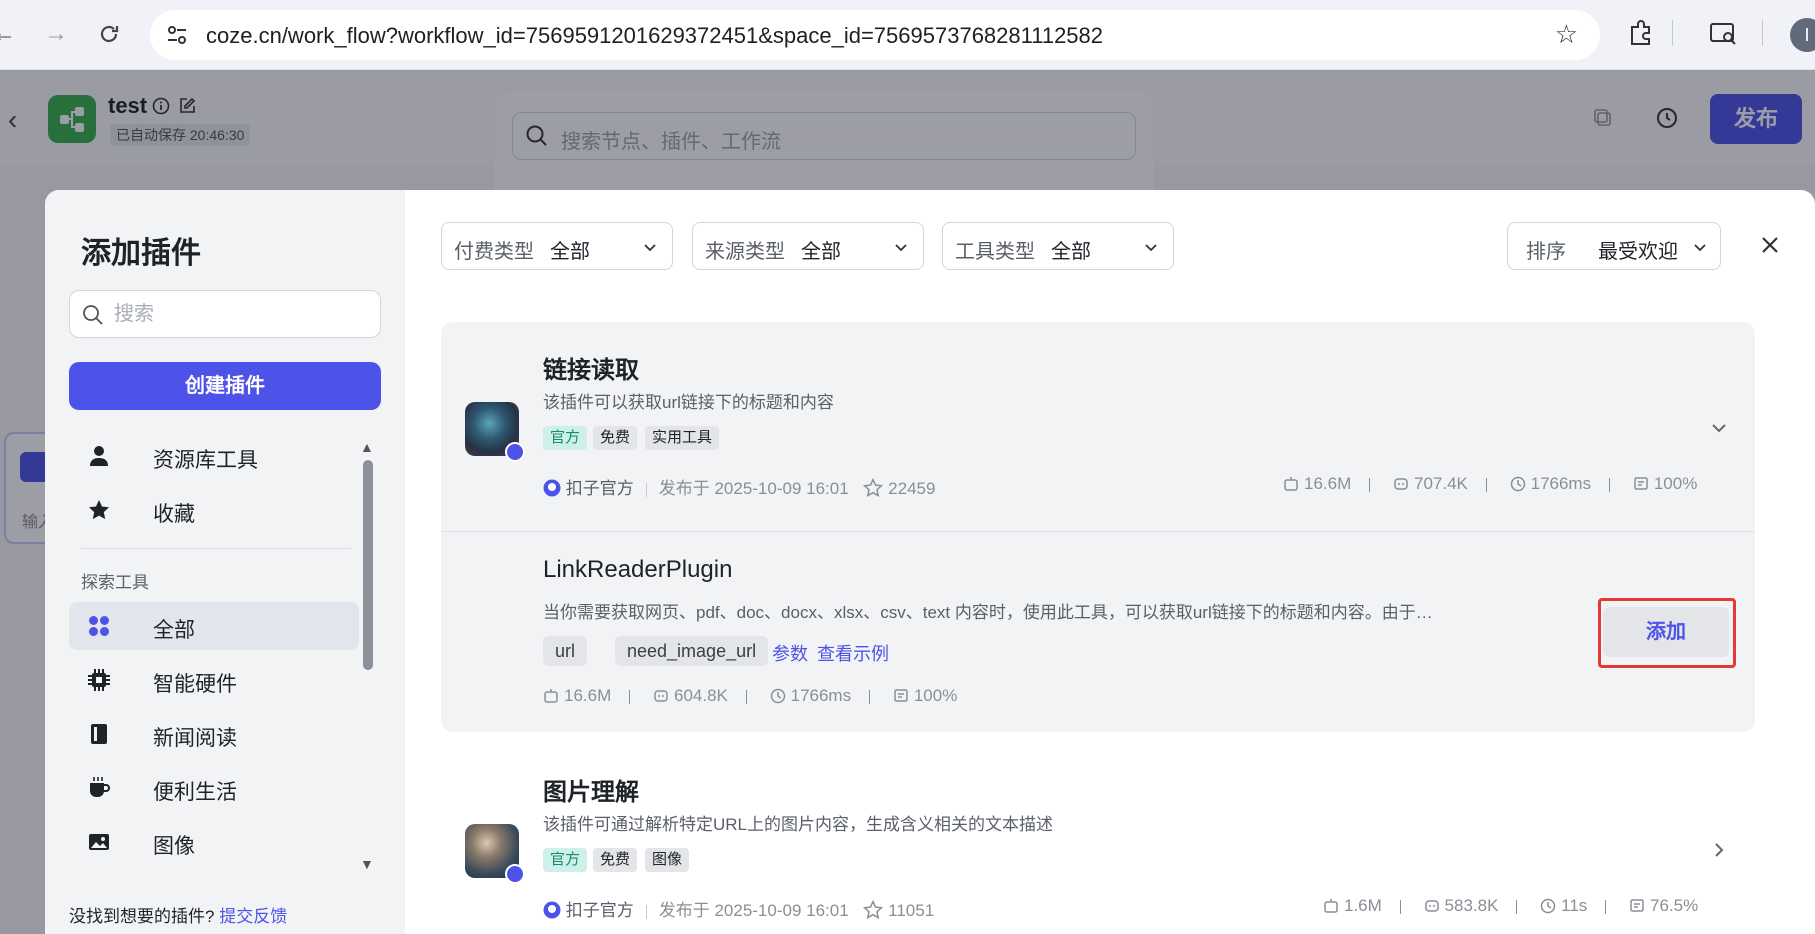 Image resolution: width=1815 pixels, height=934 pixels. What do you see at coordinates (174, 514) in the screenshot?
I see `sidebar-item-label: 收藏` at bounding box center [174, 514].